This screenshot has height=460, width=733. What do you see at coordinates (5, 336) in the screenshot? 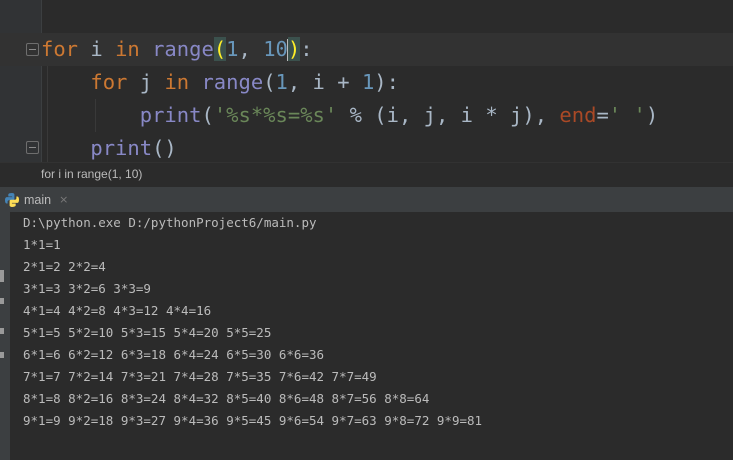
I see `console-toolbar-strip` at bounding box center [5, 336].